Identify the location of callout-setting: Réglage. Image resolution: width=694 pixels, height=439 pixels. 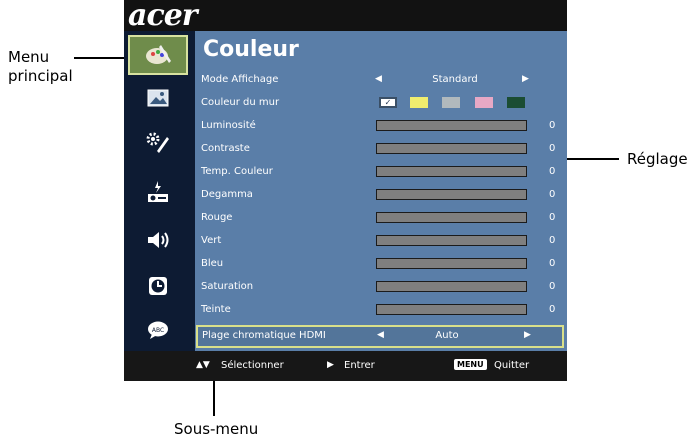
(657, 159).